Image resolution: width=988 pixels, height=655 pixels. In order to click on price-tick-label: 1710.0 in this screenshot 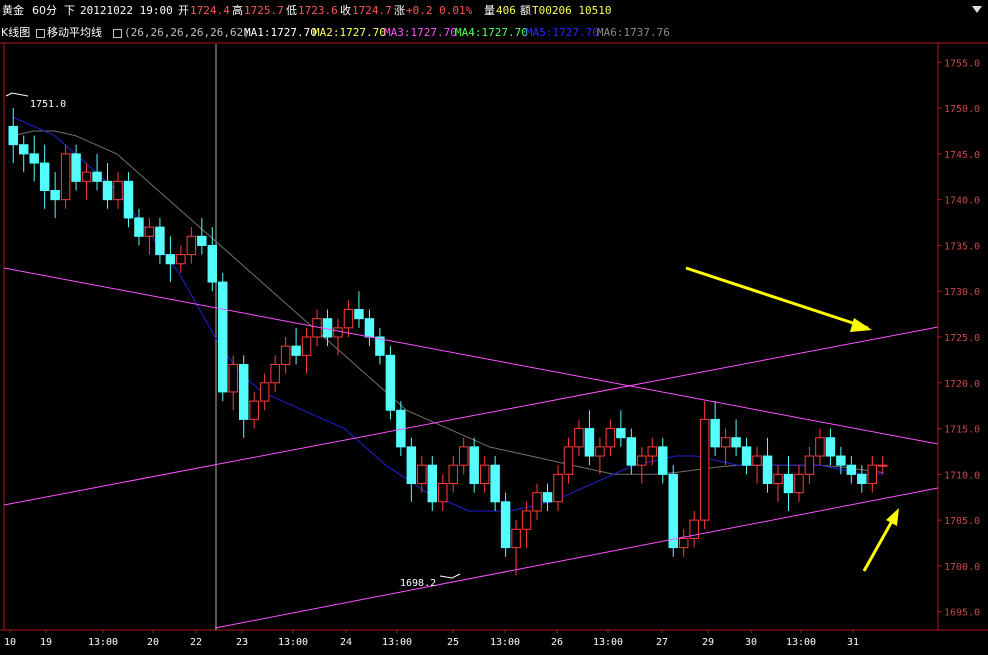, I will do `click(962, 475)`.